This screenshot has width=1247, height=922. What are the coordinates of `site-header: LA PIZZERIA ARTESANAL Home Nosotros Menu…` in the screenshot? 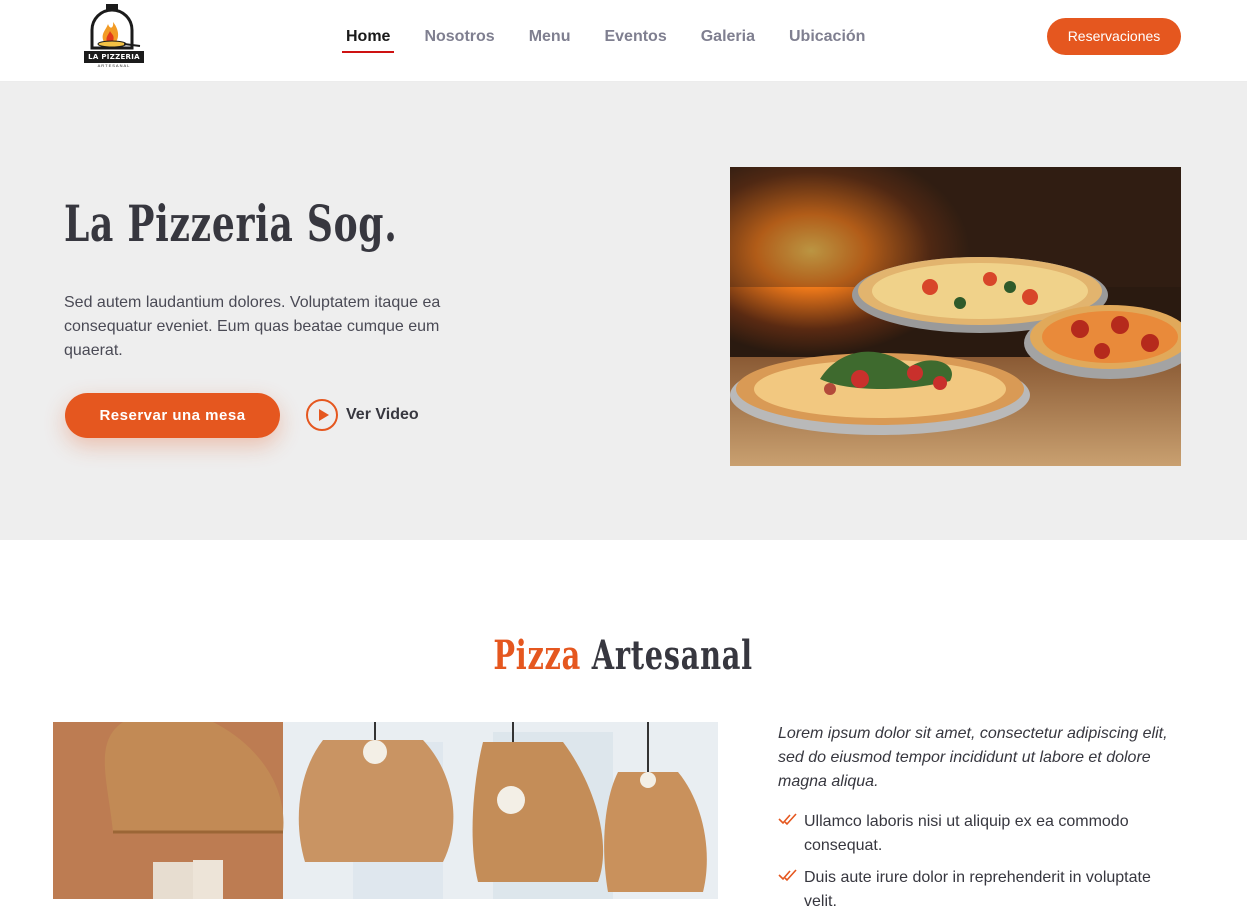 It's located at (623, 41).